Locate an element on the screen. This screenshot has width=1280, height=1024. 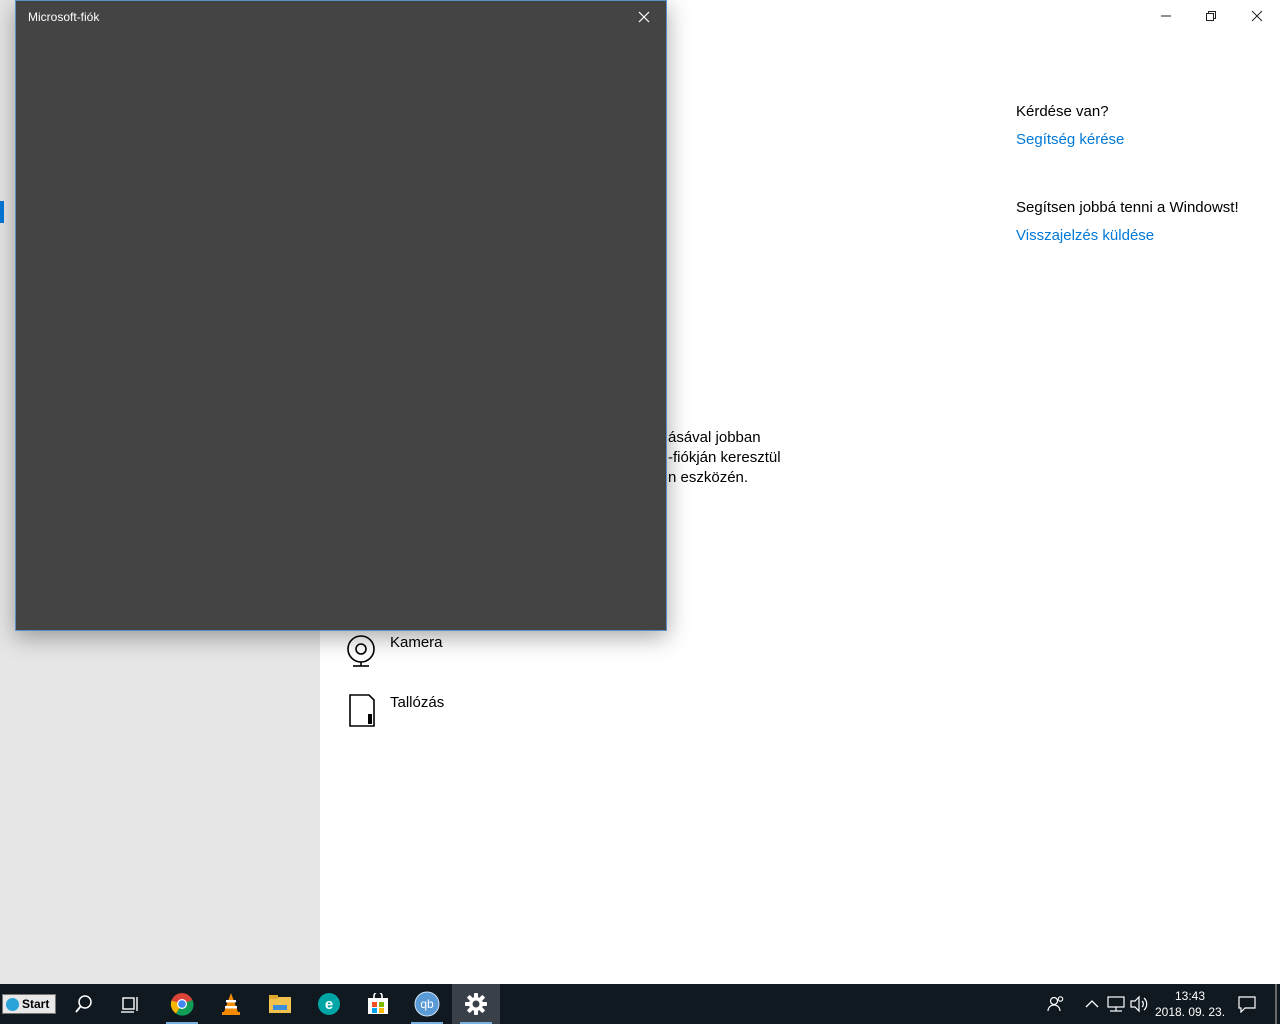
task-view-button is located at coordinates (131, 1004).